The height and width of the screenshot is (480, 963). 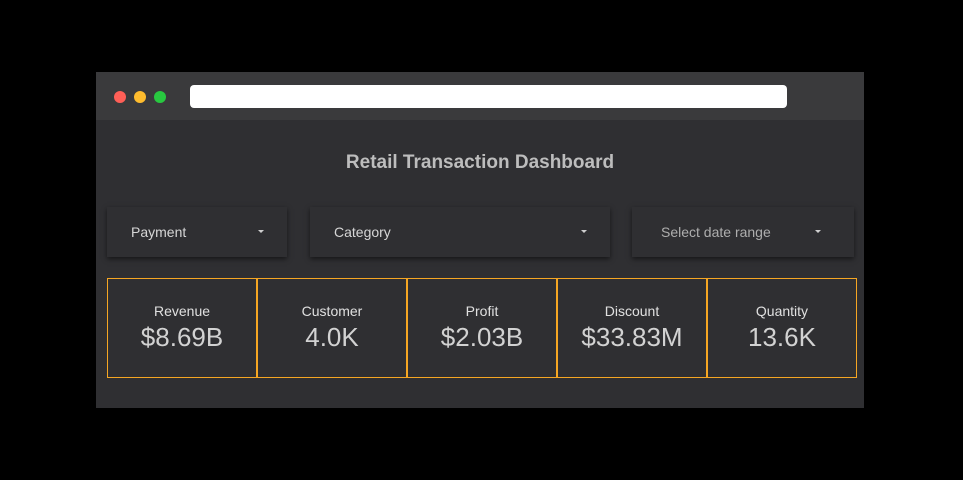 I want to click on minimize-window-button, so click(x=140, y=97).